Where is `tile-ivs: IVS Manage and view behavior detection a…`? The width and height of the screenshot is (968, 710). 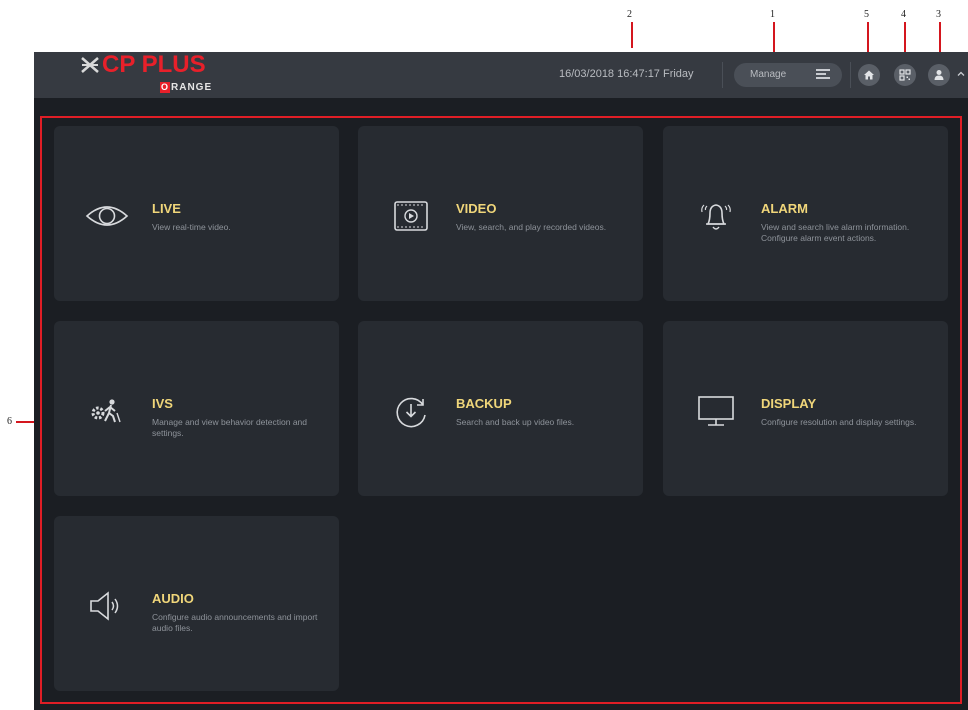
tile-ivs: IVS Manage and view behavior detection a… is located at coordinates (196, 408).